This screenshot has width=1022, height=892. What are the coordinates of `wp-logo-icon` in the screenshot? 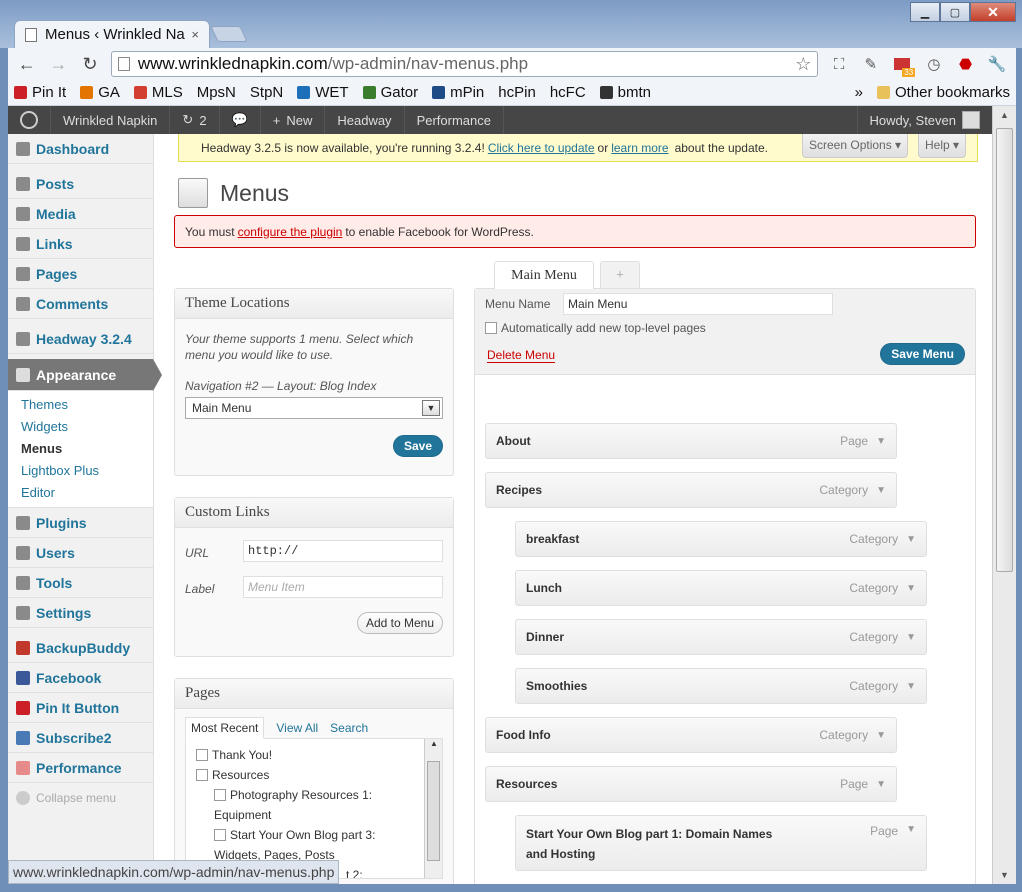 It's located at (29, 120).